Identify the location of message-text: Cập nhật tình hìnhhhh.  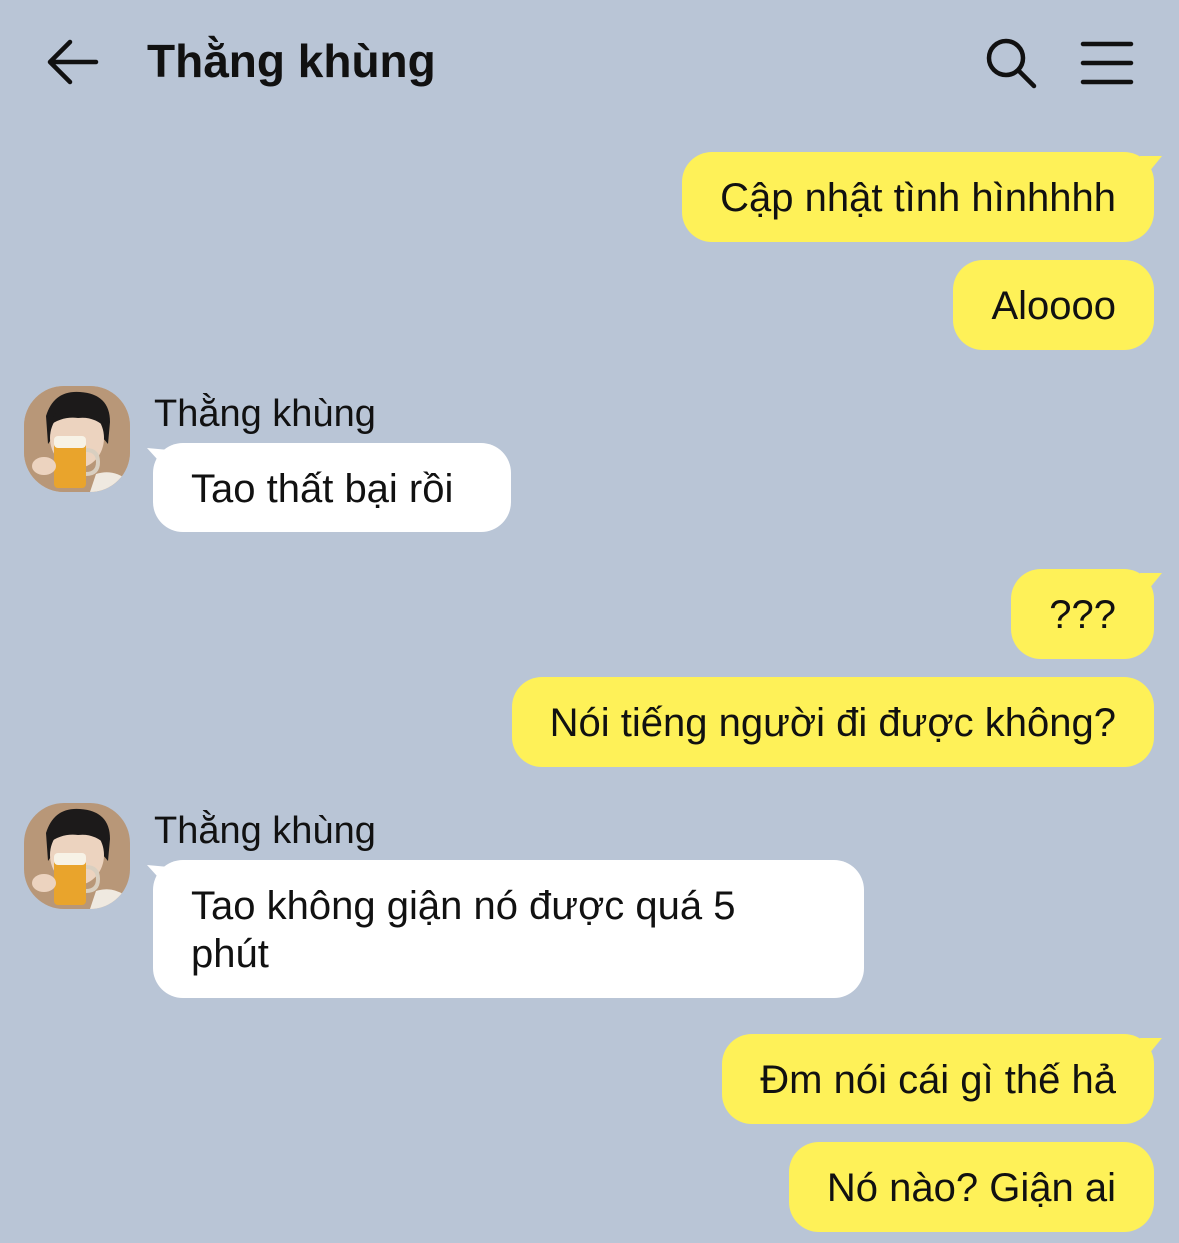
(918, 198).